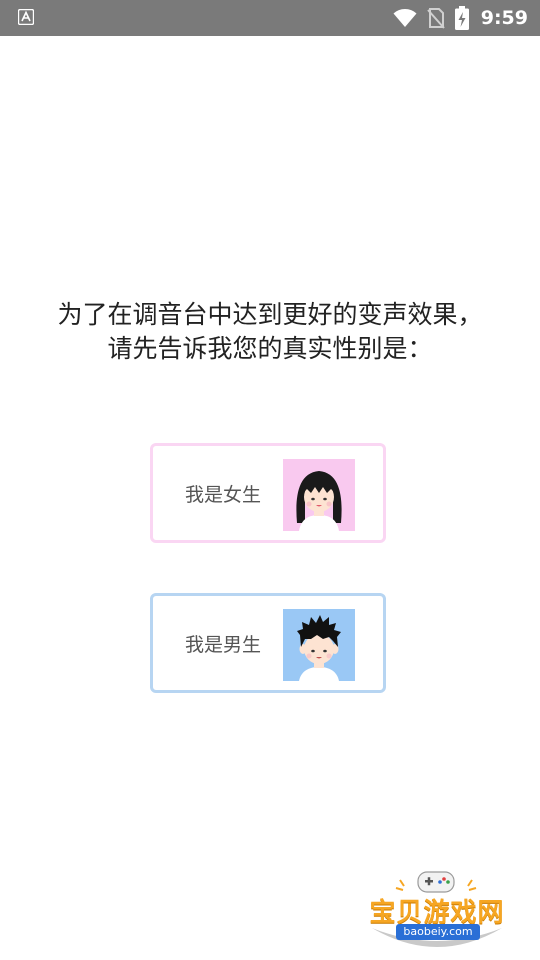 This screenshot has height=960, width=540. I want to click on watermark-logo: 宝贝游戏网 baobeiy.com, so click(437, 911).